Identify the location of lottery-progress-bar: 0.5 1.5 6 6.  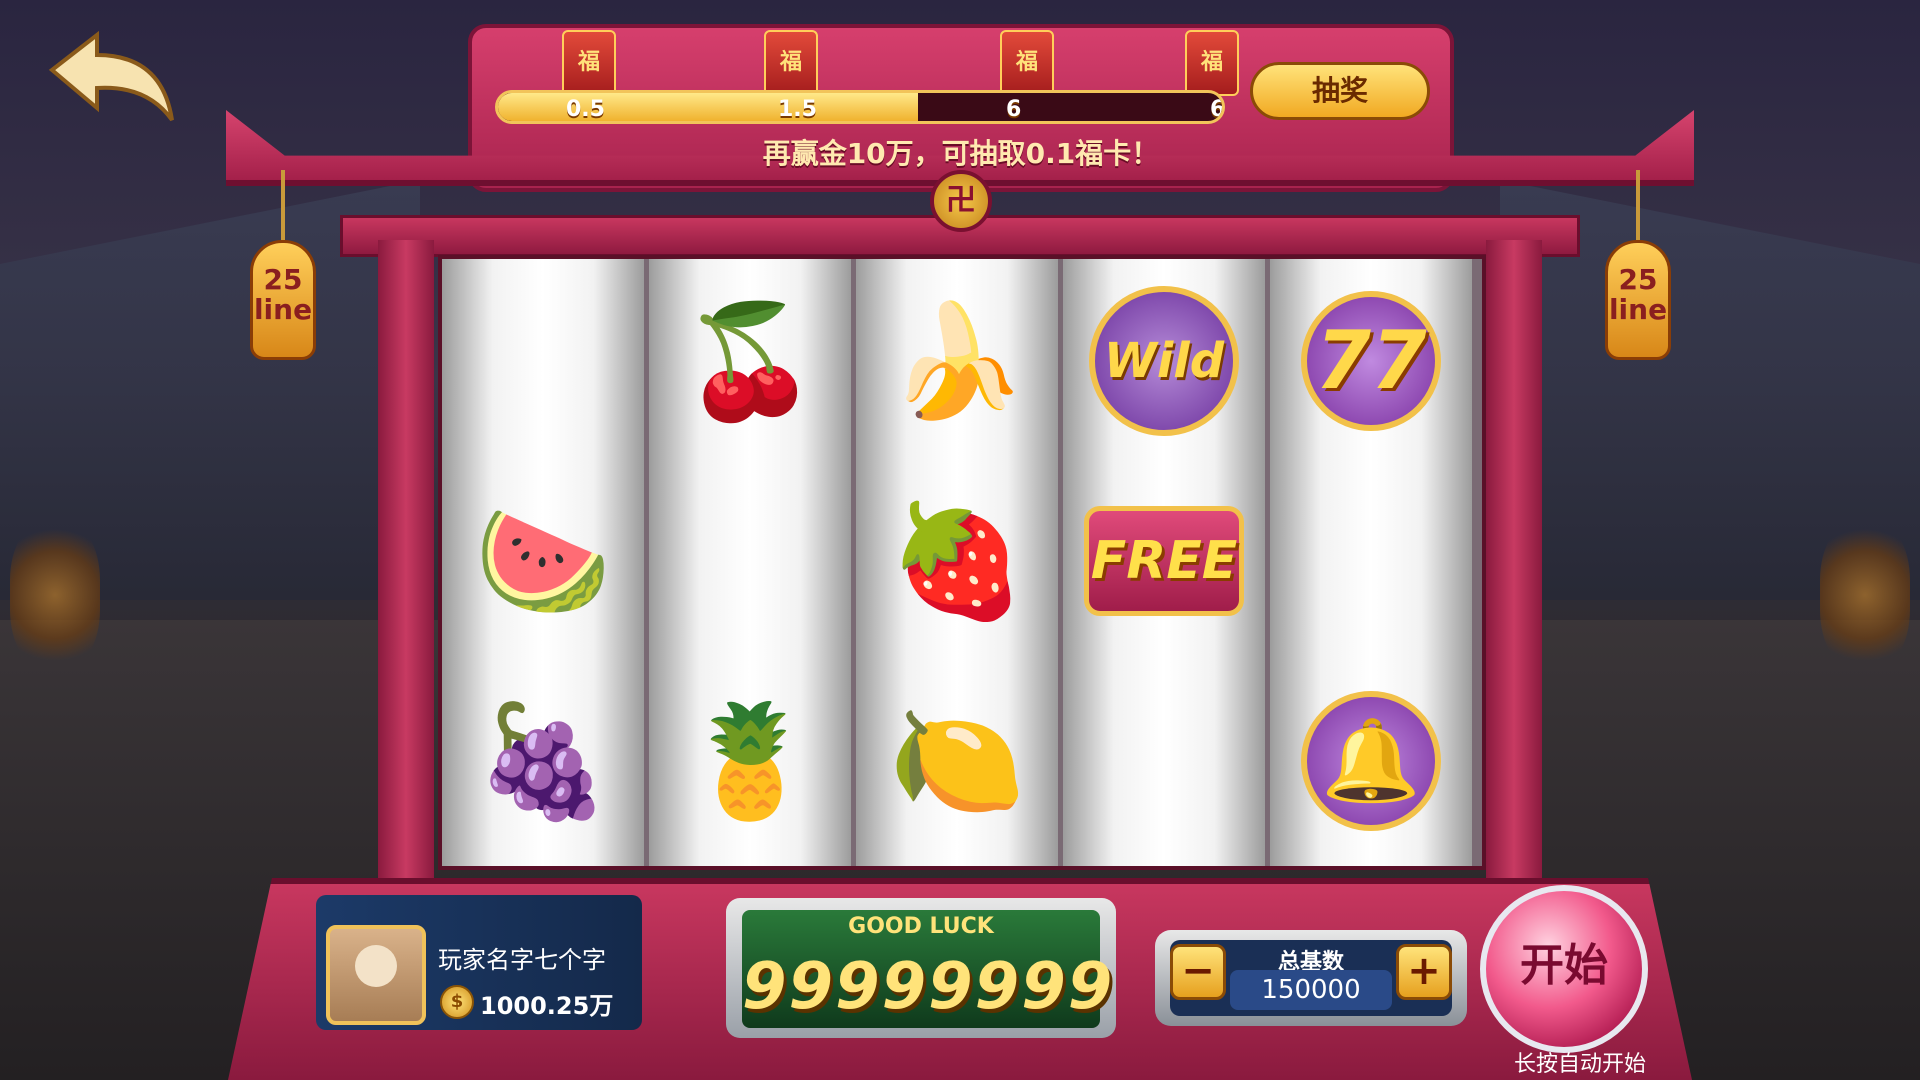
(860, 107).